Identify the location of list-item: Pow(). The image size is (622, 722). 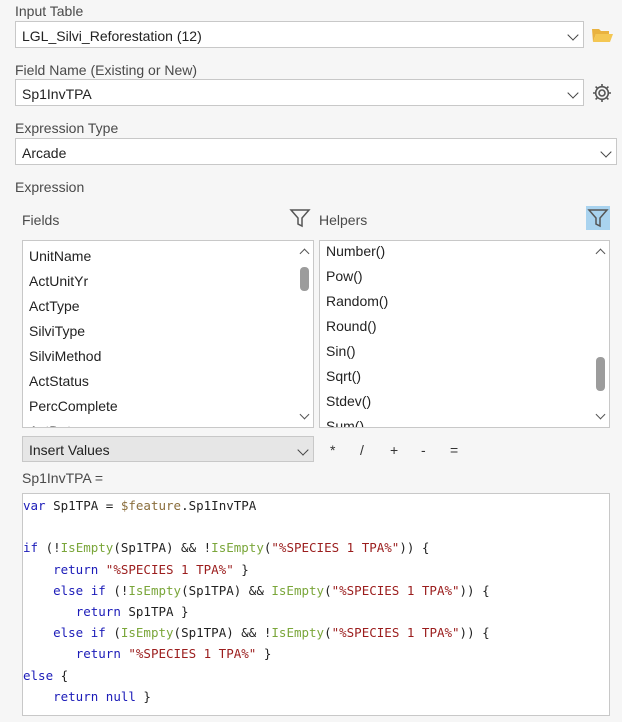
(456, 276).